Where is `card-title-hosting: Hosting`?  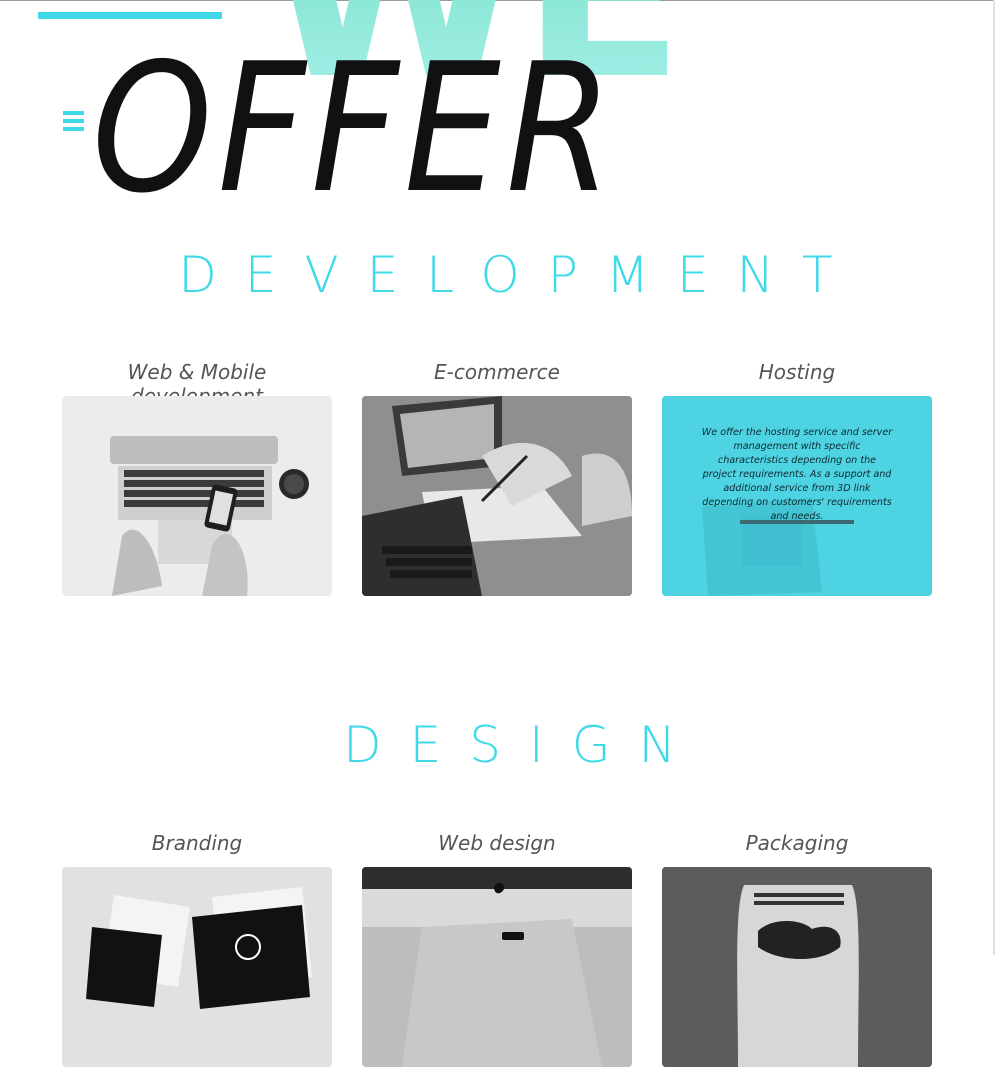 card-title-hosting: Hosting is located at coordinates (797, 372).